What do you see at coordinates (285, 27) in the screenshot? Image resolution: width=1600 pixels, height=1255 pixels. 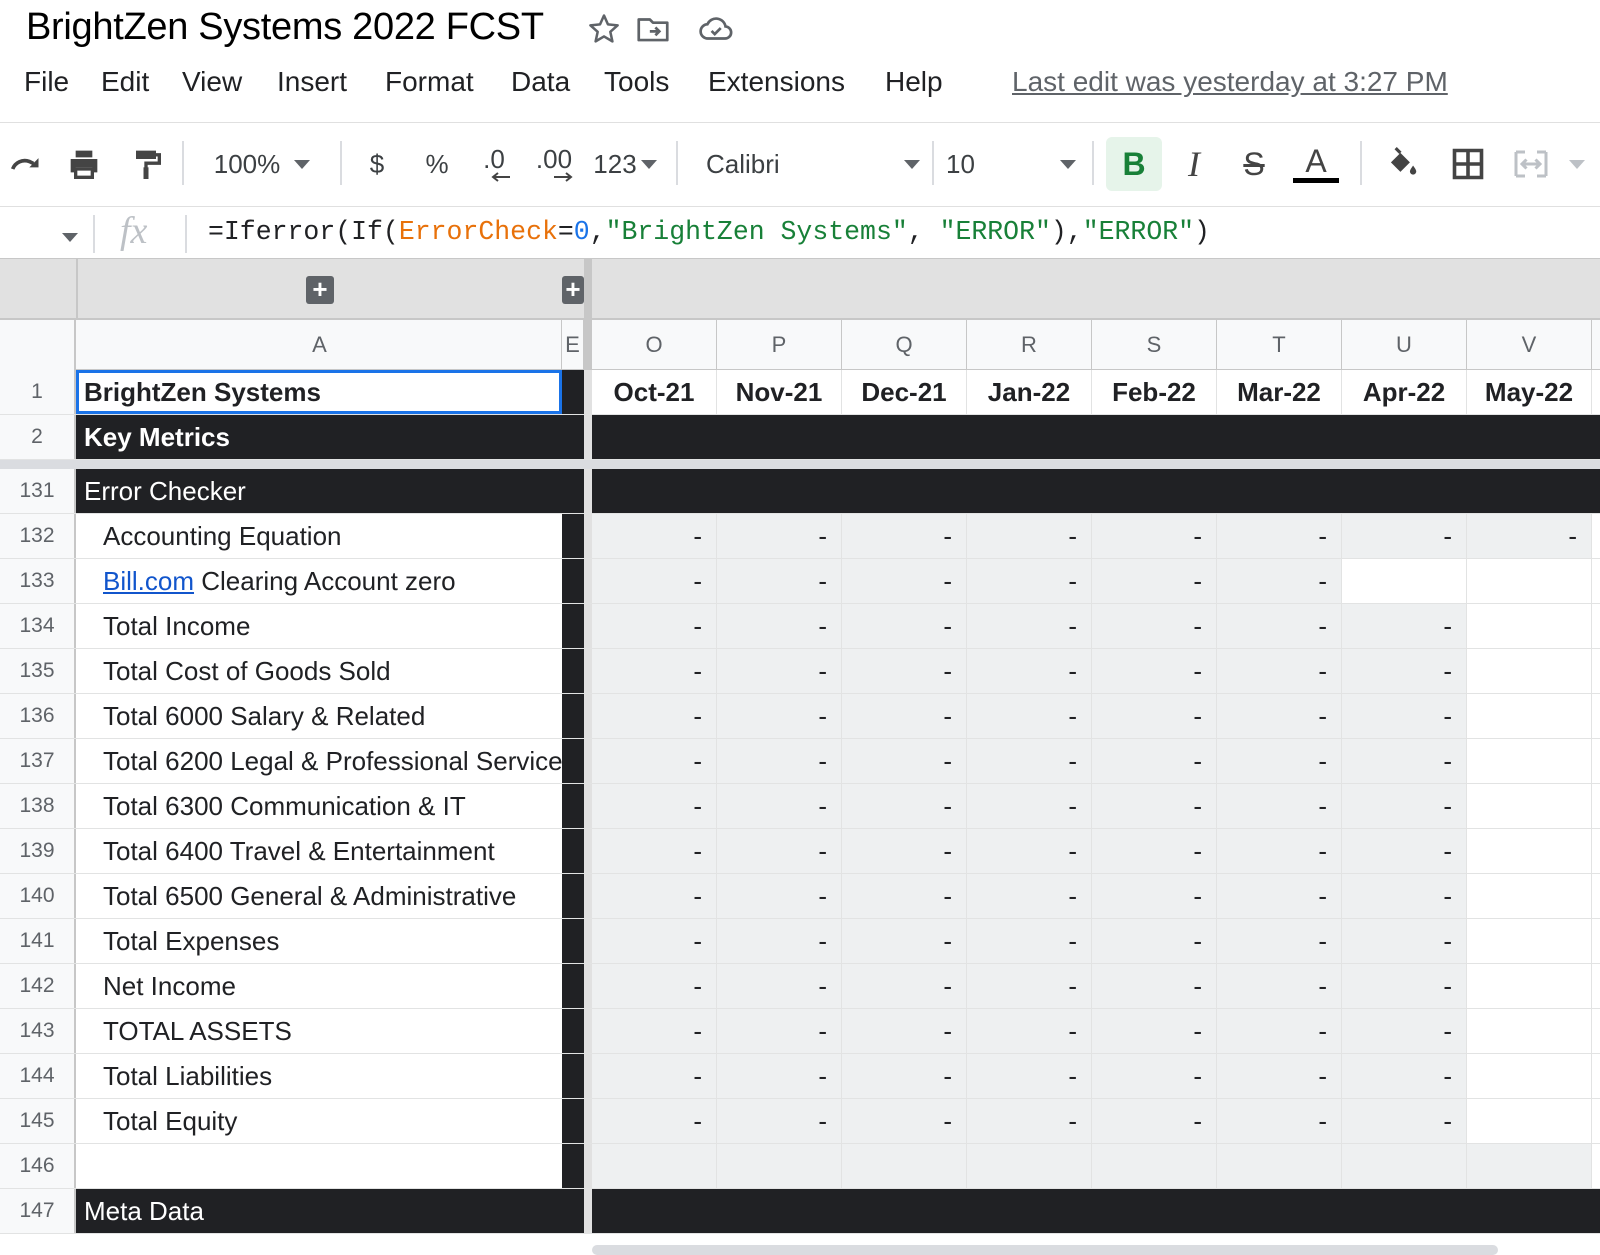 I see `document-title: BrightZen Systems 2022 FCST` at bounding box center [285, 27].